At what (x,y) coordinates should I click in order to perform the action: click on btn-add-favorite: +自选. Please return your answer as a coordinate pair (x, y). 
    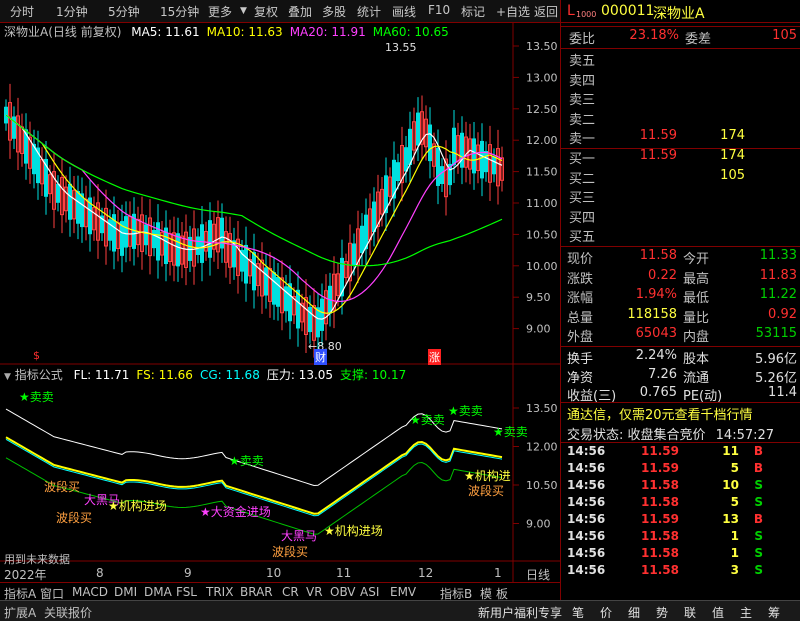
    Looking at the image, I should click on (513, 11).